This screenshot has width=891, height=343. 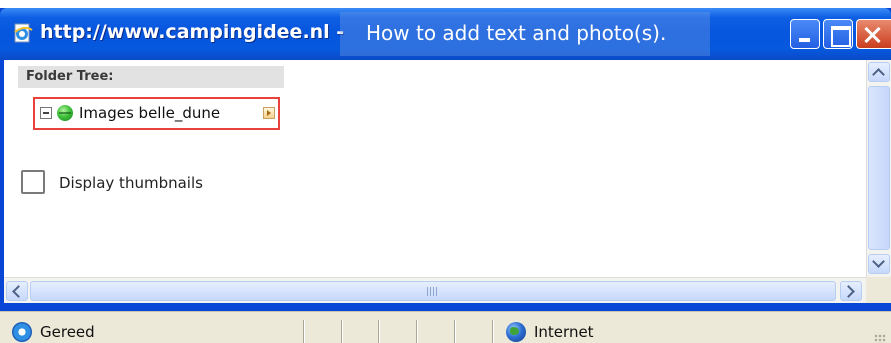 I want to click on node-menu-arrow-icon, so click(x=269, y=113).